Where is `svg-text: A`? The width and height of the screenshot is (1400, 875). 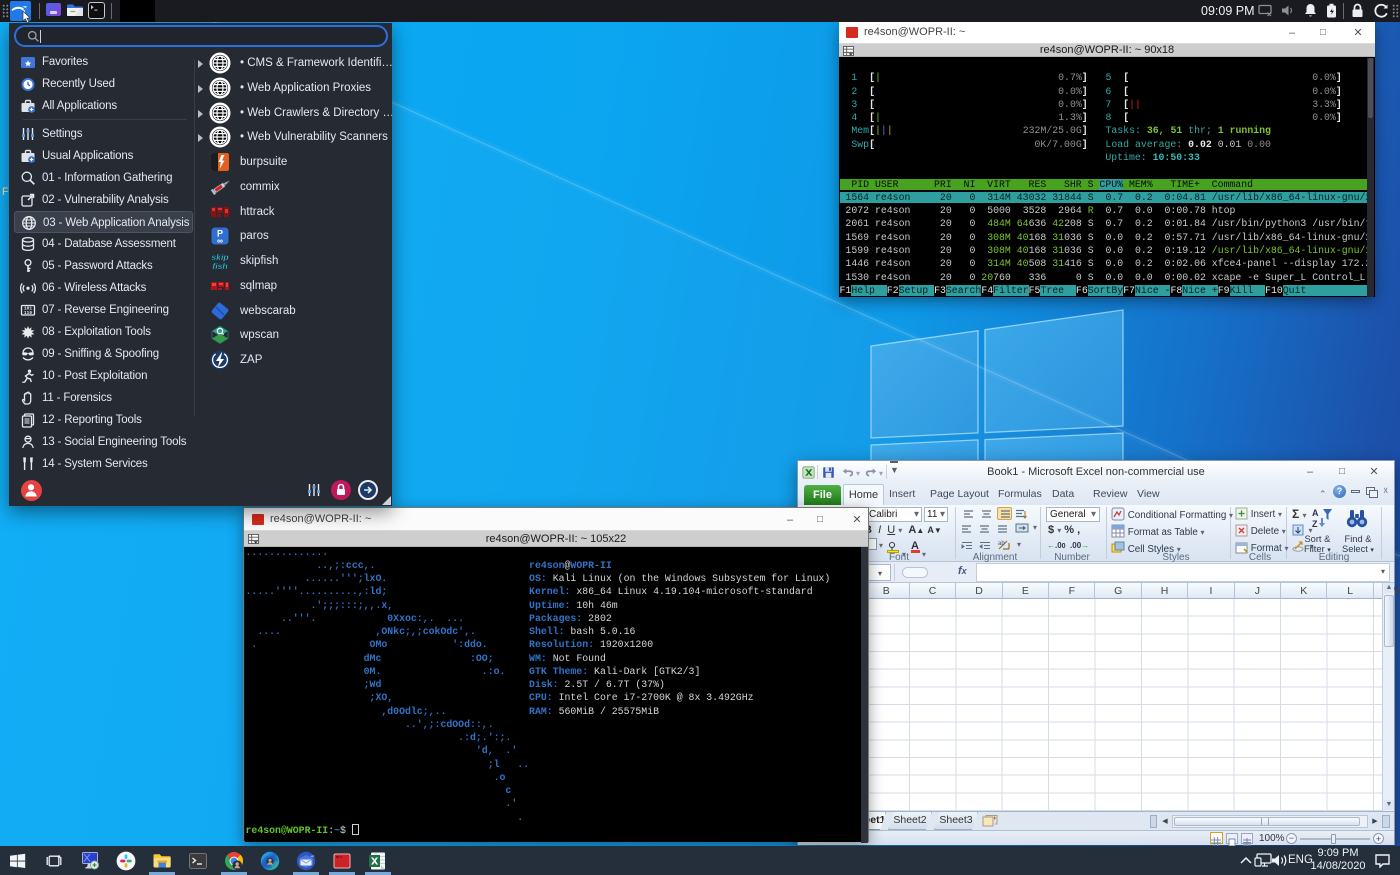 svg-text: A is located at coordinates (1315, 513).